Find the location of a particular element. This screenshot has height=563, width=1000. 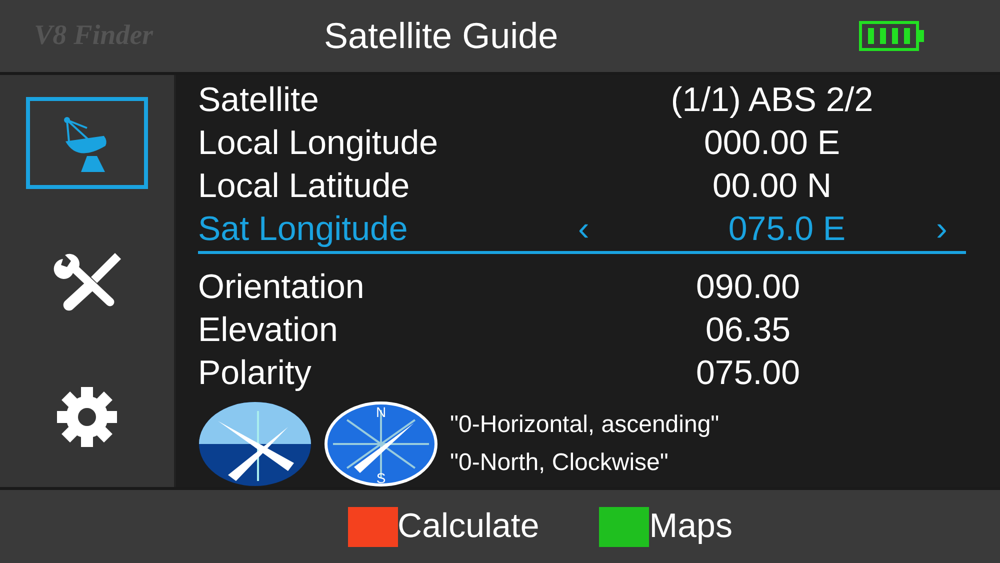

legend-note: "0-North, Clockwise" is located at coordinates (560, 463).